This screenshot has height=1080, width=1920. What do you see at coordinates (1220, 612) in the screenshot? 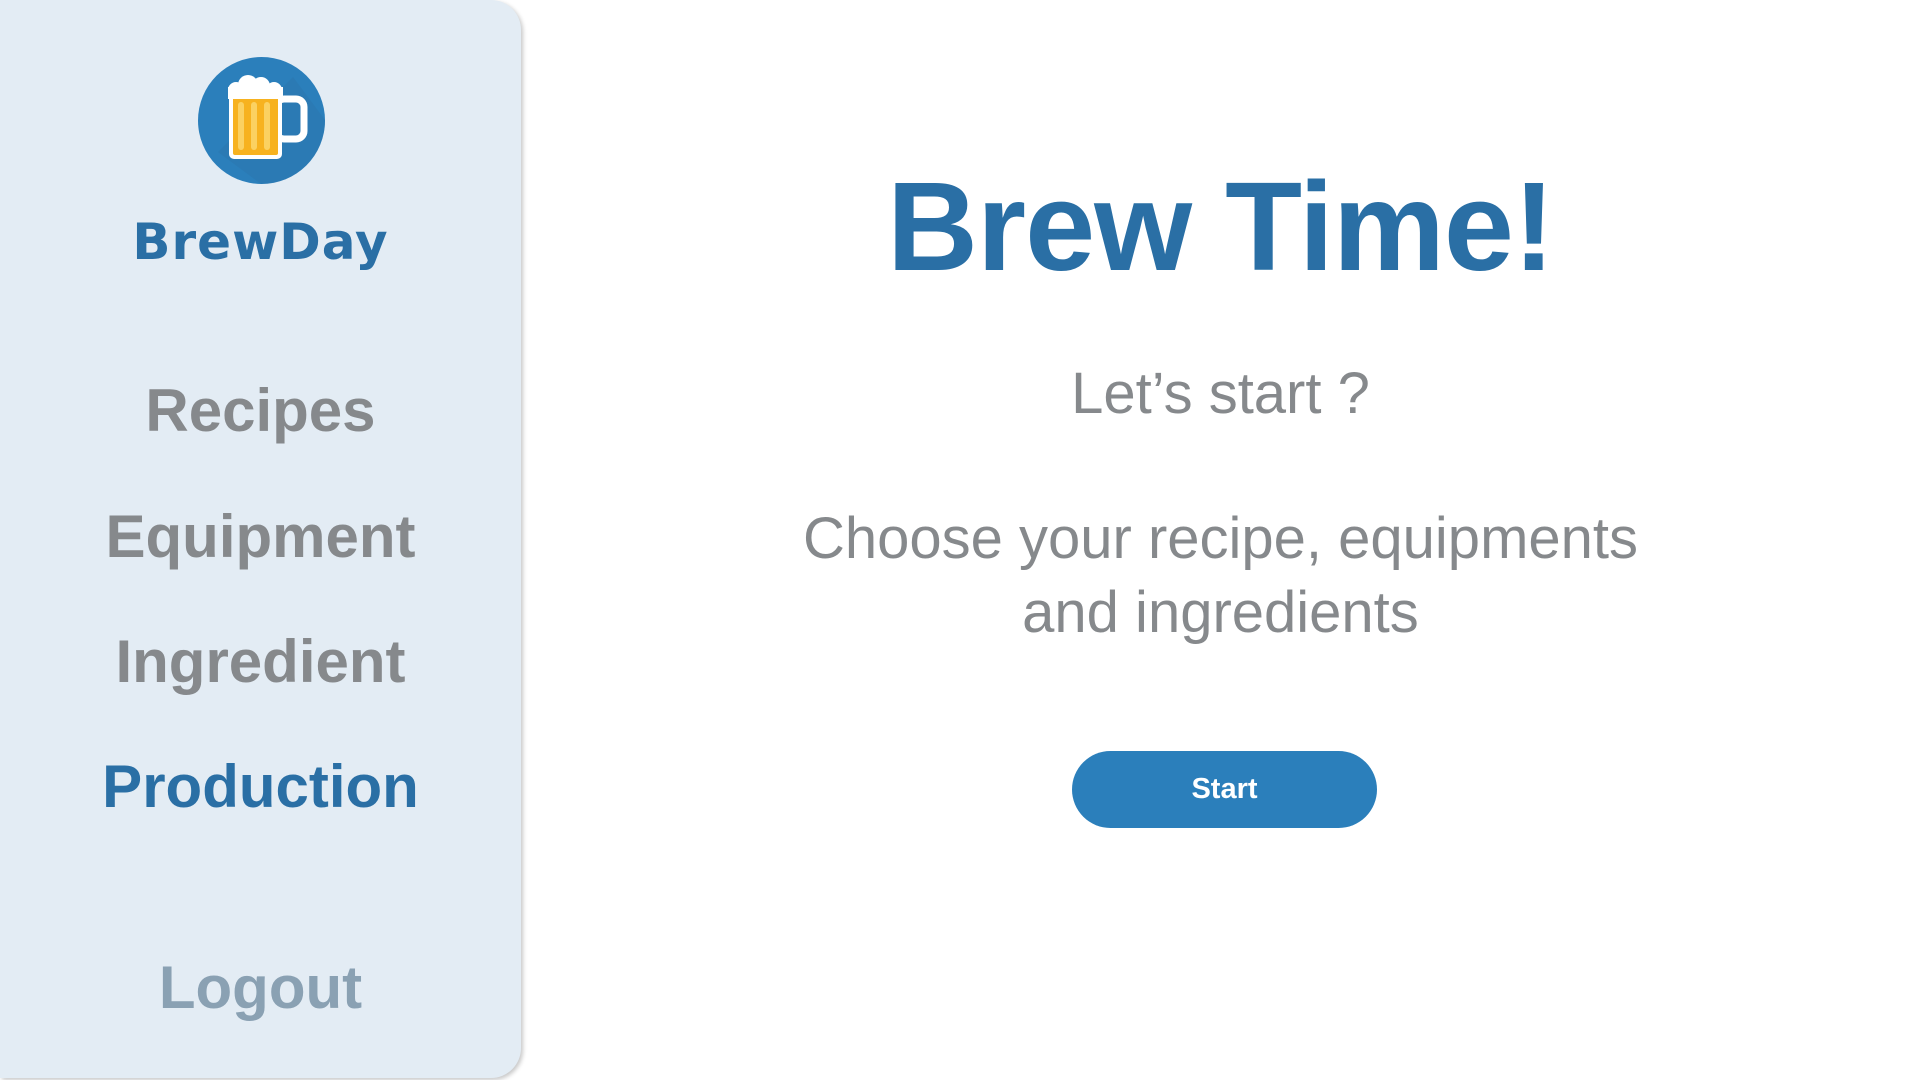
I see `description-line-2: and ingredients` at bounding box center [1220, 612].